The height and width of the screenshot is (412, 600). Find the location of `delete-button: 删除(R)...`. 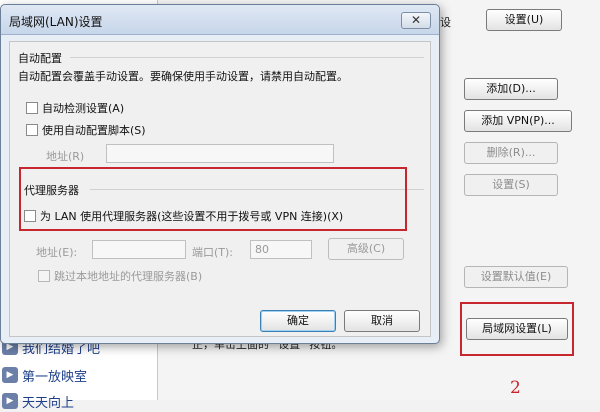

delete-button: 删除(R)... is located at coordinates (511, 153).